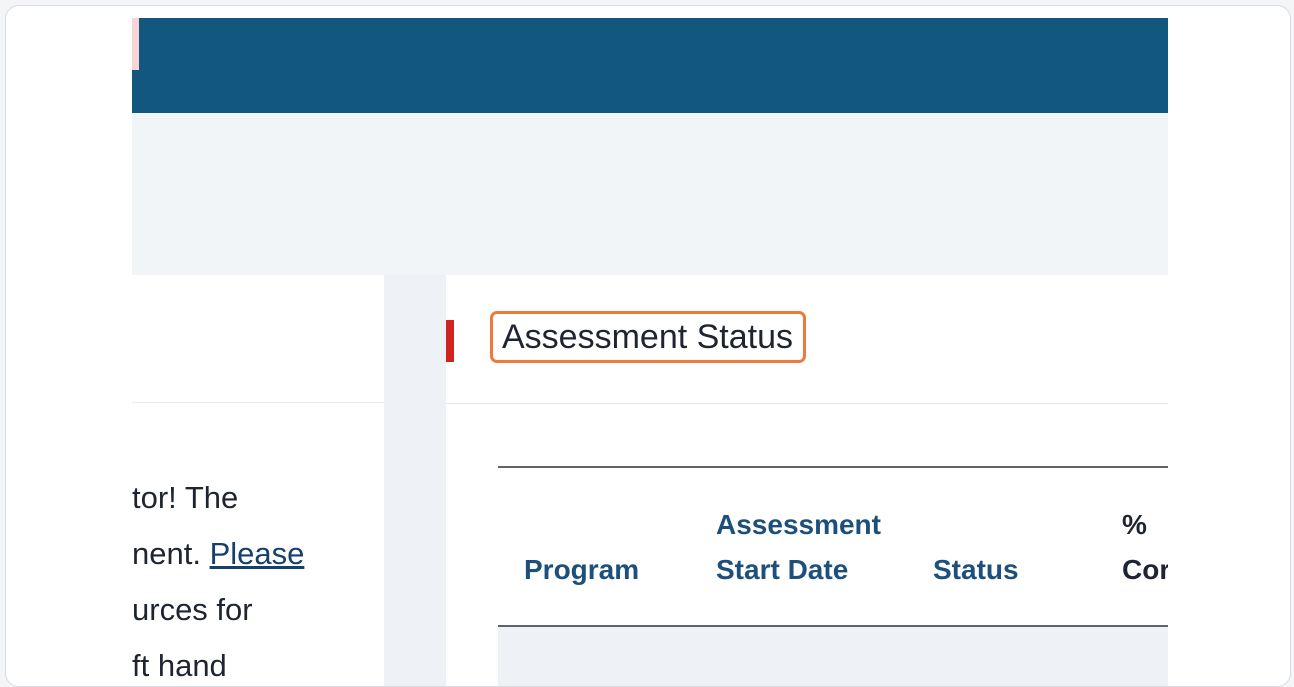 This screenshot has height=687, width=1294. What do you see at coordinates (258, 402) in the screenshot?
I see `welcome-card-divider` at bounding box center [258, 402].